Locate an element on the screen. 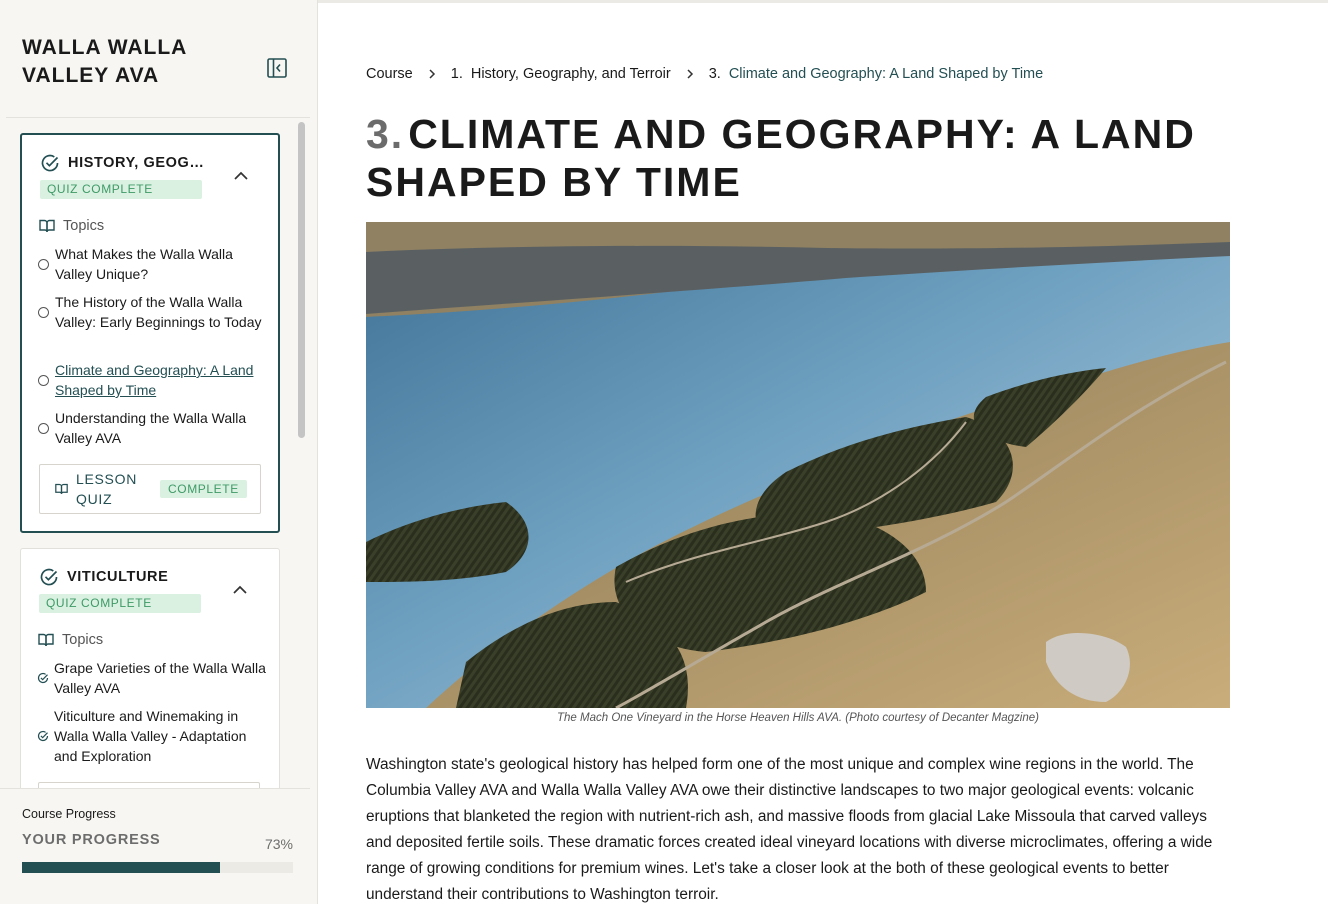 The width and height of the screenshot is (1328, 904). progress-caption: Course Progress is located at coordinates (69, 814).